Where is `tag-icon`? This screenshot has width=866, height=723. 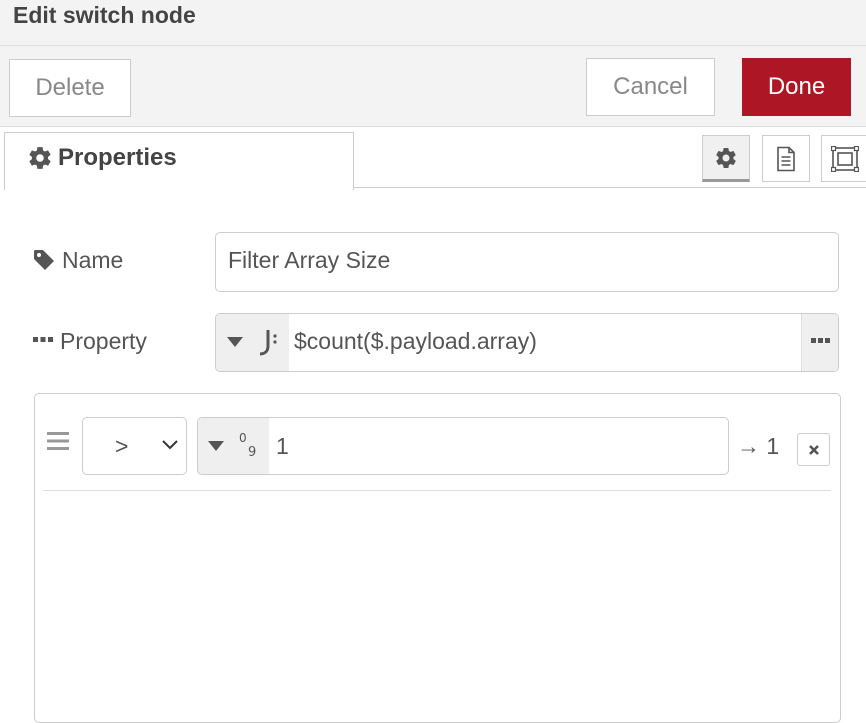
tag-icon is located at coordinates (44, 260).